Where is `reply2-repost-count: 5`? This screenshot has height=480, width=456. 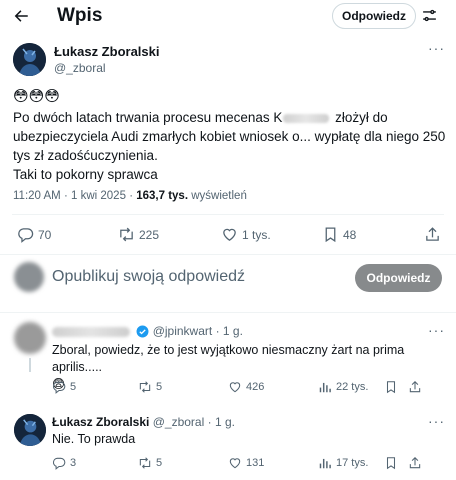
reply2-repost-count: 5 is located at coordinates (159, 463).